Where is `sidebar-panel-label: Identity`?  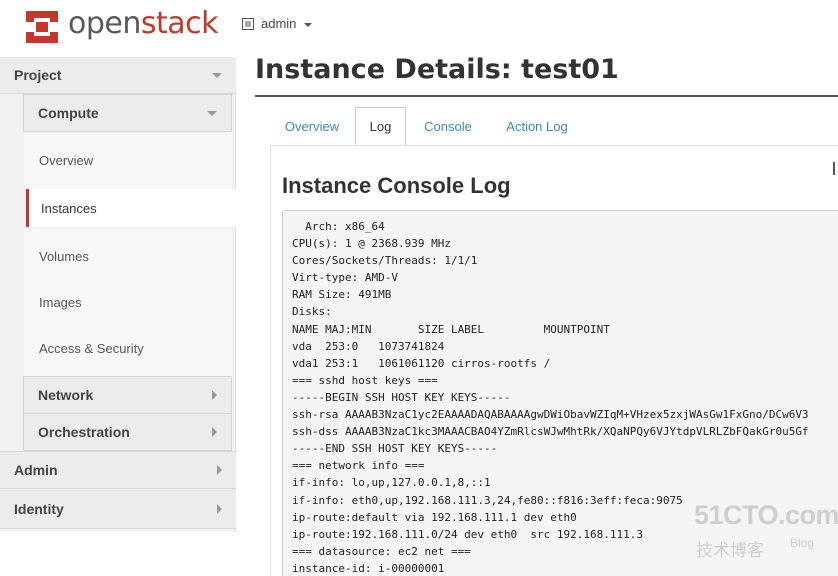
sidebar-panel-label: Identity is located at coordinates (39, 508).